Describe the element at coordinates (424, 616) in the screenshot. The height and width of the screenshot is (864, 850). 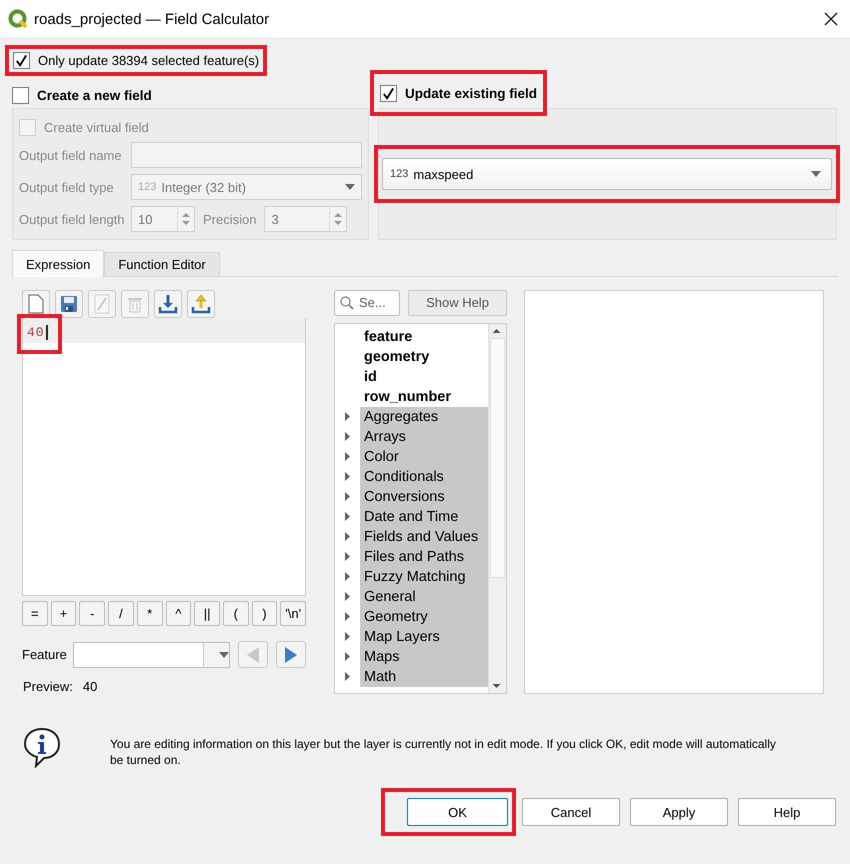
I see `function-group-item: Geometry` at that location.